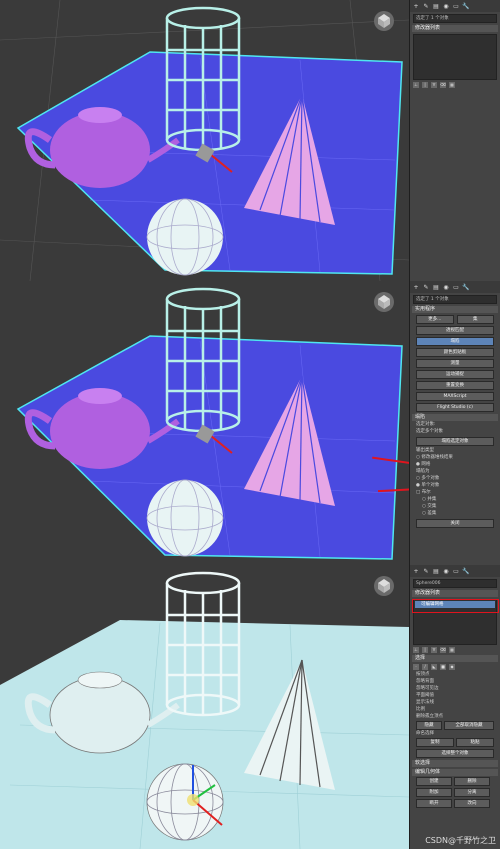  I want to click on utility-btn-motion-capture: 运动捕捉, so click(455, 374).